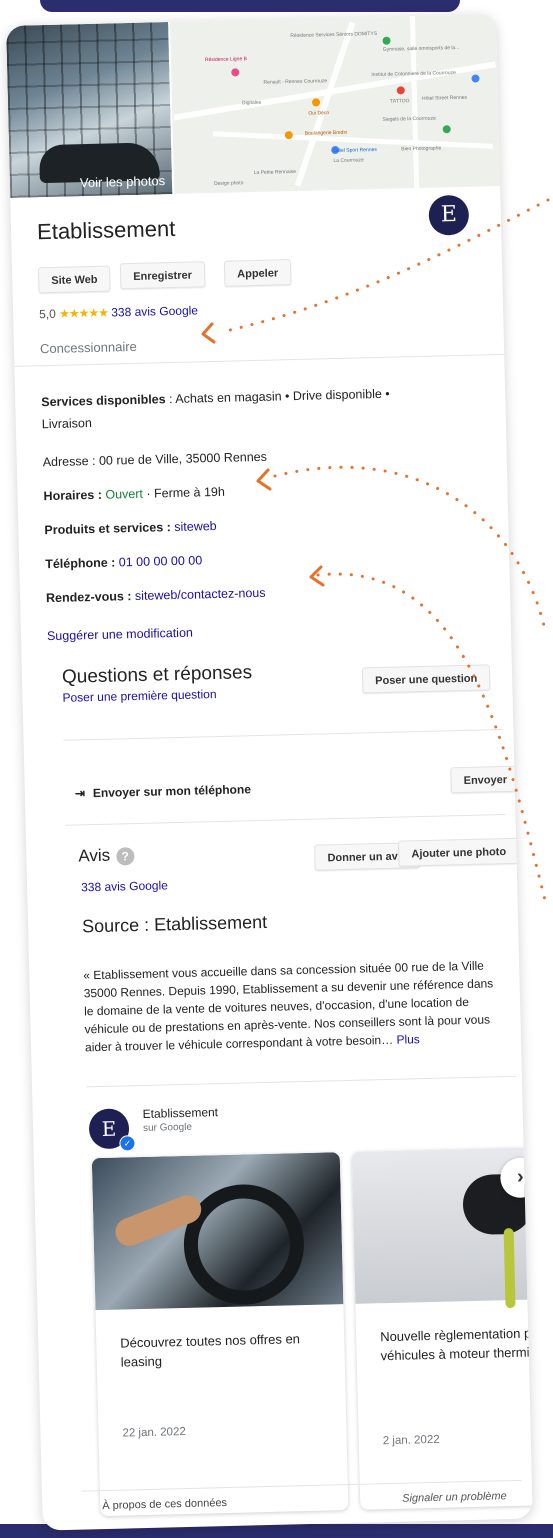 The width and height of the screenshot is (553, 1538). What do you see at coordinates (431, 737) in the screenshot?
I see `dotted-arrow-appointment` at bounding box center [431, 737].